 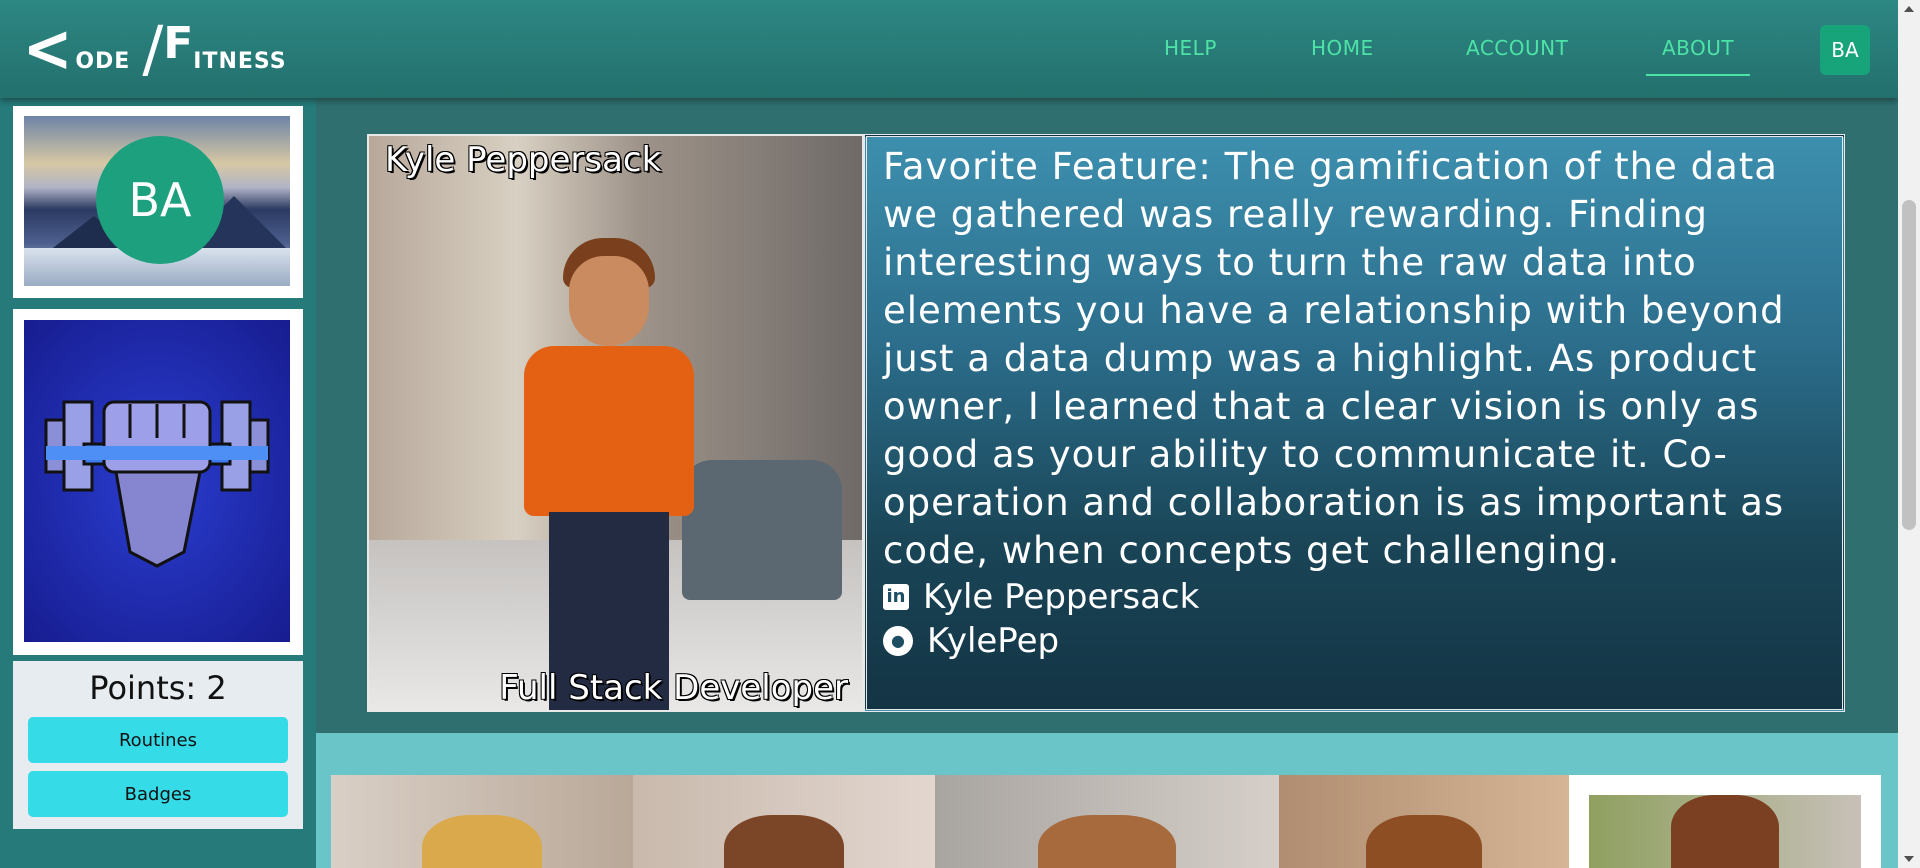 I want to click on scroll-down-icon, so click(x=1909, y=859).